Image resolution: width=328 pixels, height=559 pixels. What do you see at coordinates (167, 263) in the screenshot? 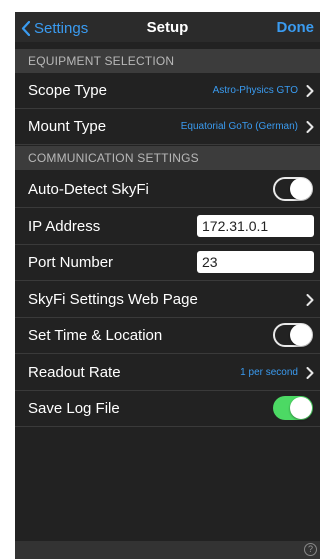
I see `port-number-row: Port Number` at bounding box center [167, 263].